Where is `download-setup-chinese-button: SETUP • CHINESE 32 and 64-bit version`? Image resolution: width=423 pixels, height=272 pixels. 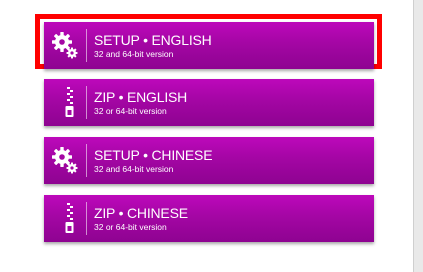 download-setup-chinese-button: SETUP • CHINESE 32 and 64-bit version is located at coordinates (209, 160).